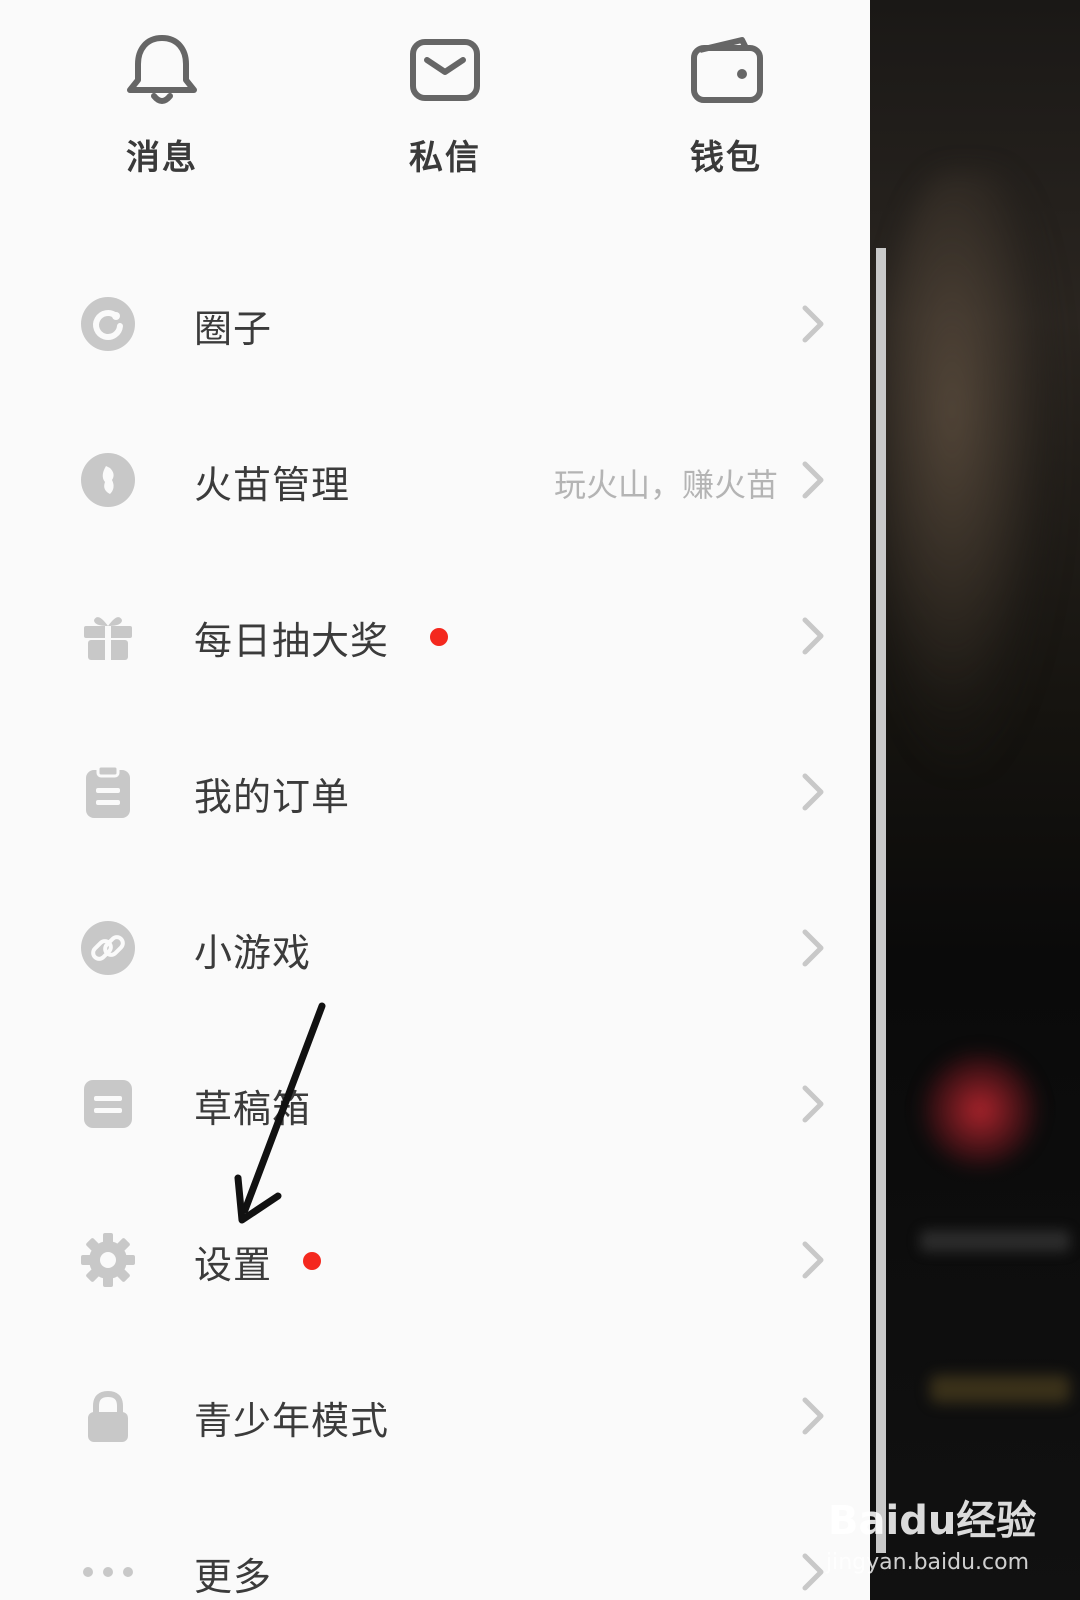 The image size is (1080, 1600). I want to click on bell-icon, so click(162, 69).